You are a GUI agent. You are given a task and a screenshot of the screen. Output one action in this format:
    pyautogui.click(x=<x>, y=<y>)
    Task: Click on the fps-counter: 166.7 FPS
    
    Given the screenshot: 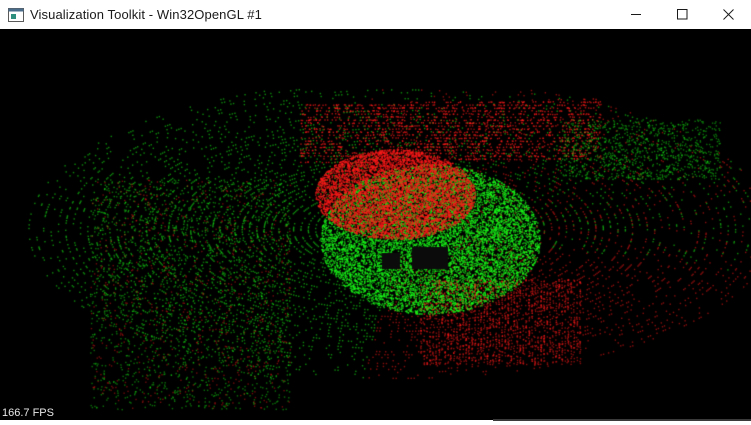 What is the action you would take?
    pyautogui.click(x=28, y=413)
    